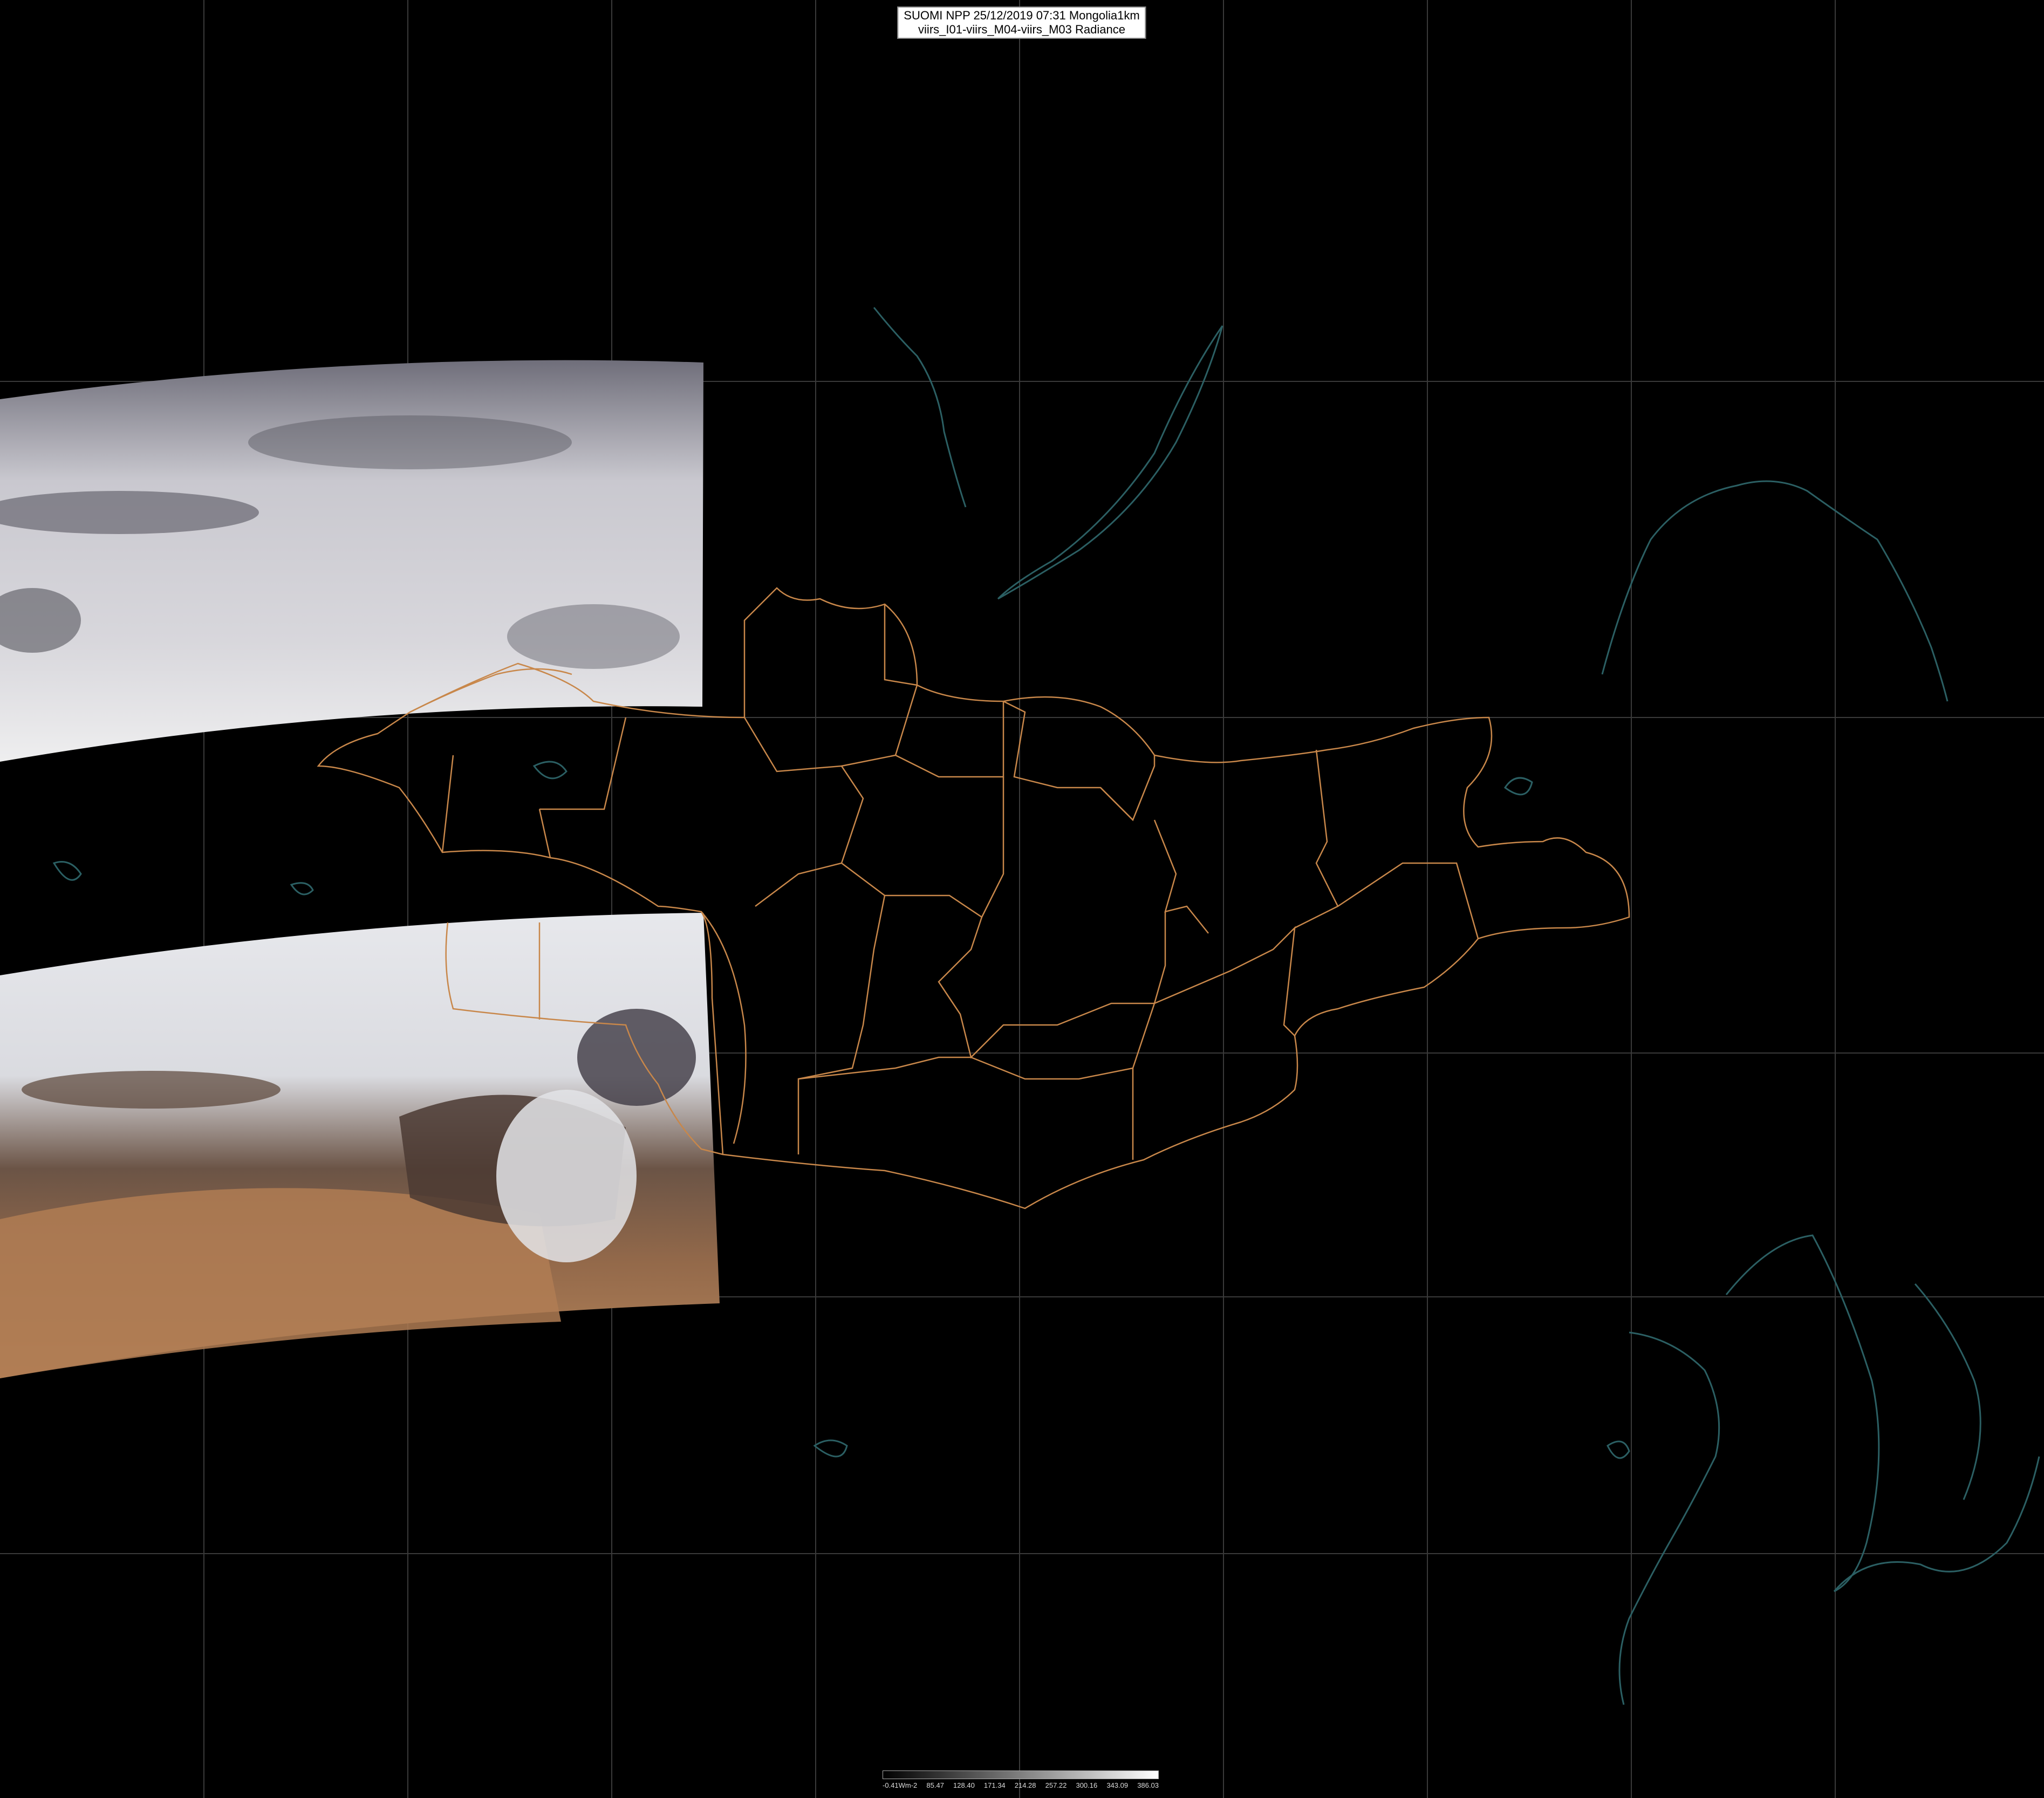 Image resolution: width=2044 pixels, height=1798 pixels. What do you see at coordinates (1025, 1785) in the screenshot?
I see `legend-label: 214.28` at bounding box center [1025, 1785].